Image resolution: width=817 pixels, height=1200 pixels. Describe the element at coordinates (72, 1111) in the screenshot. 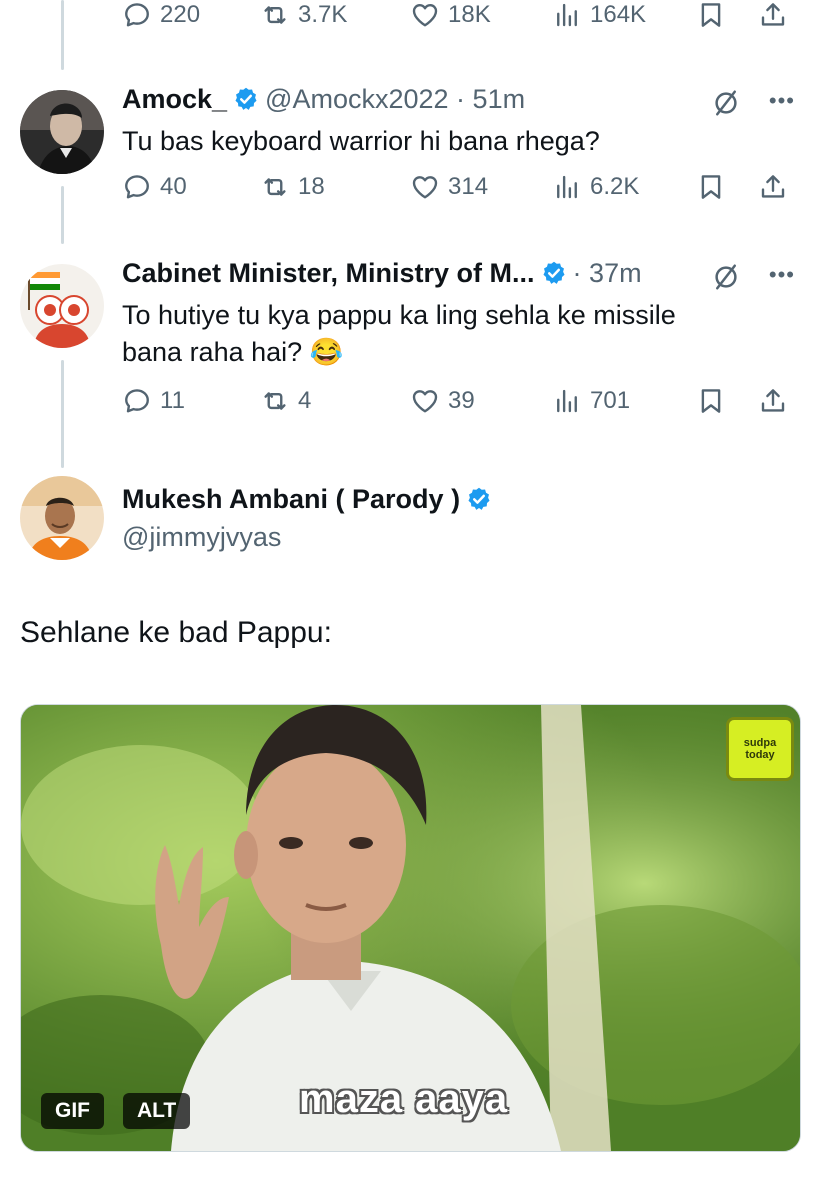

I see `gif-badge: GIF` at that location.